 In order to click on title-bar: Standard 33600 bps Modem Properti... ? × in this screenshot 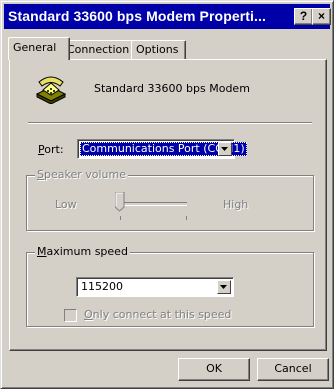, I will do `click(167, 16)`.